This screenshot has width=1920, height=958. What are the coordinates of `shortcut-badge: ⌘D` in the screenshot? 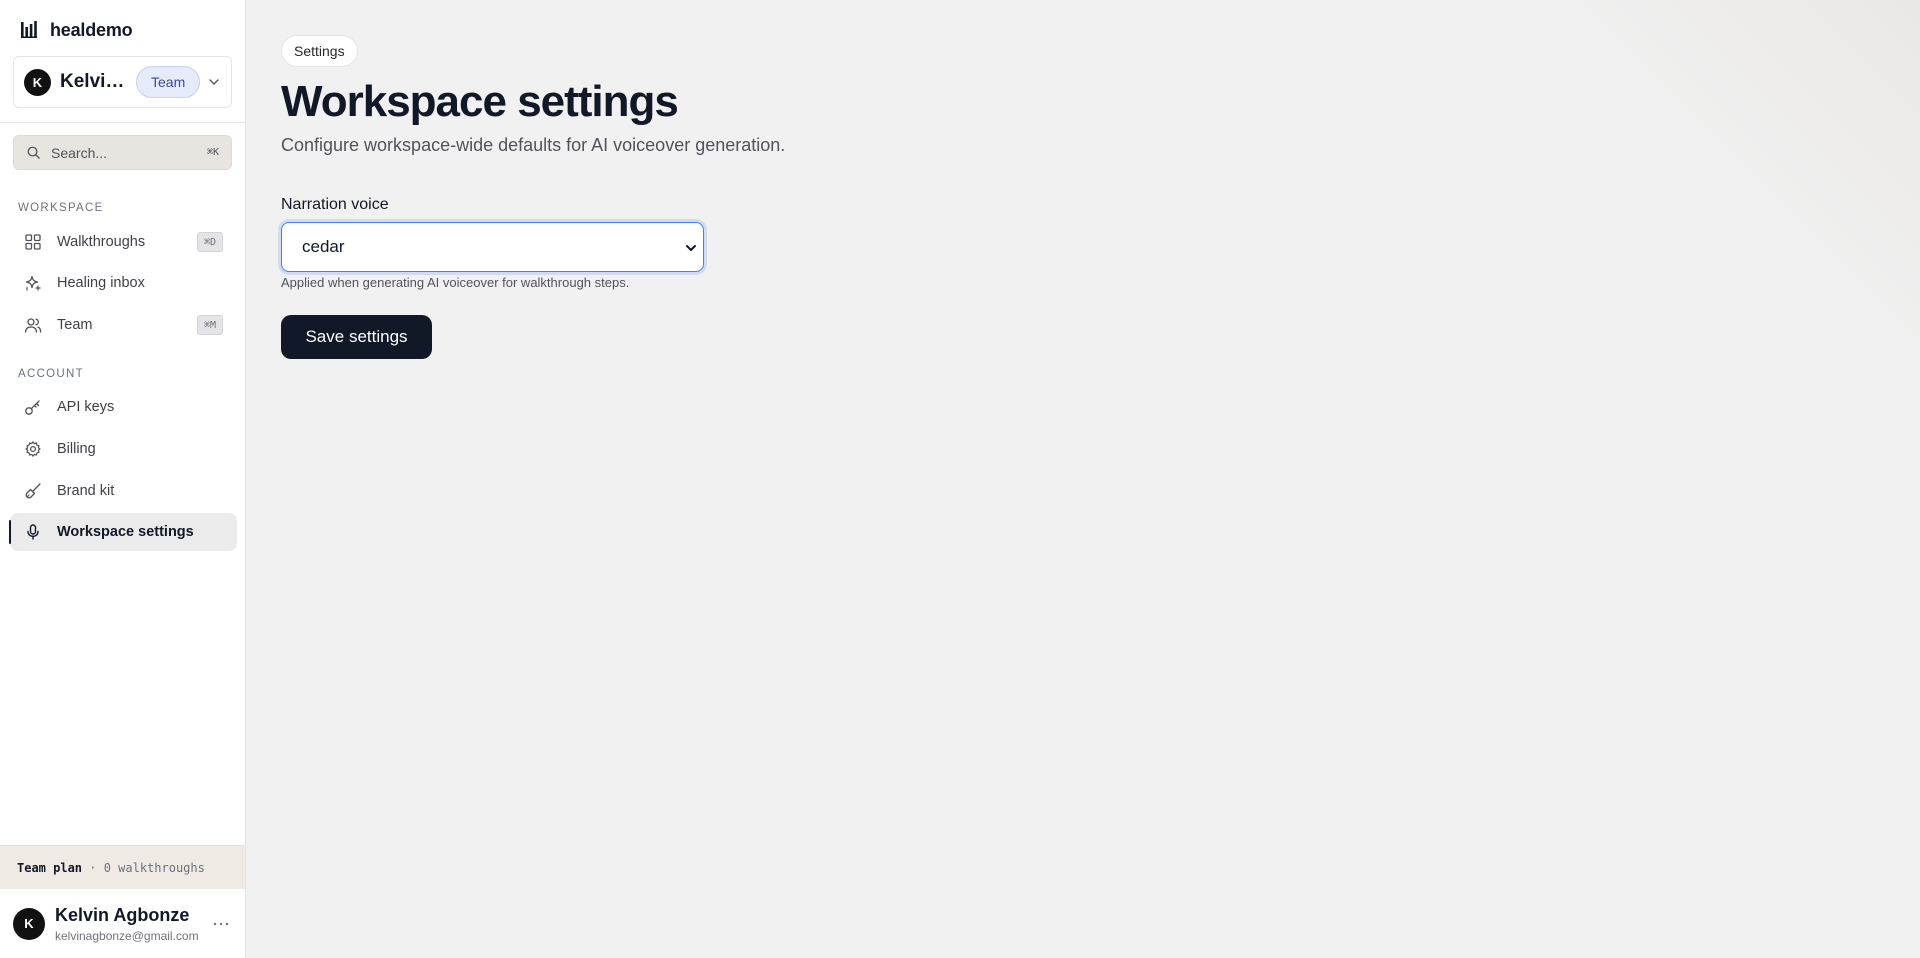 It's located at (209, 242).